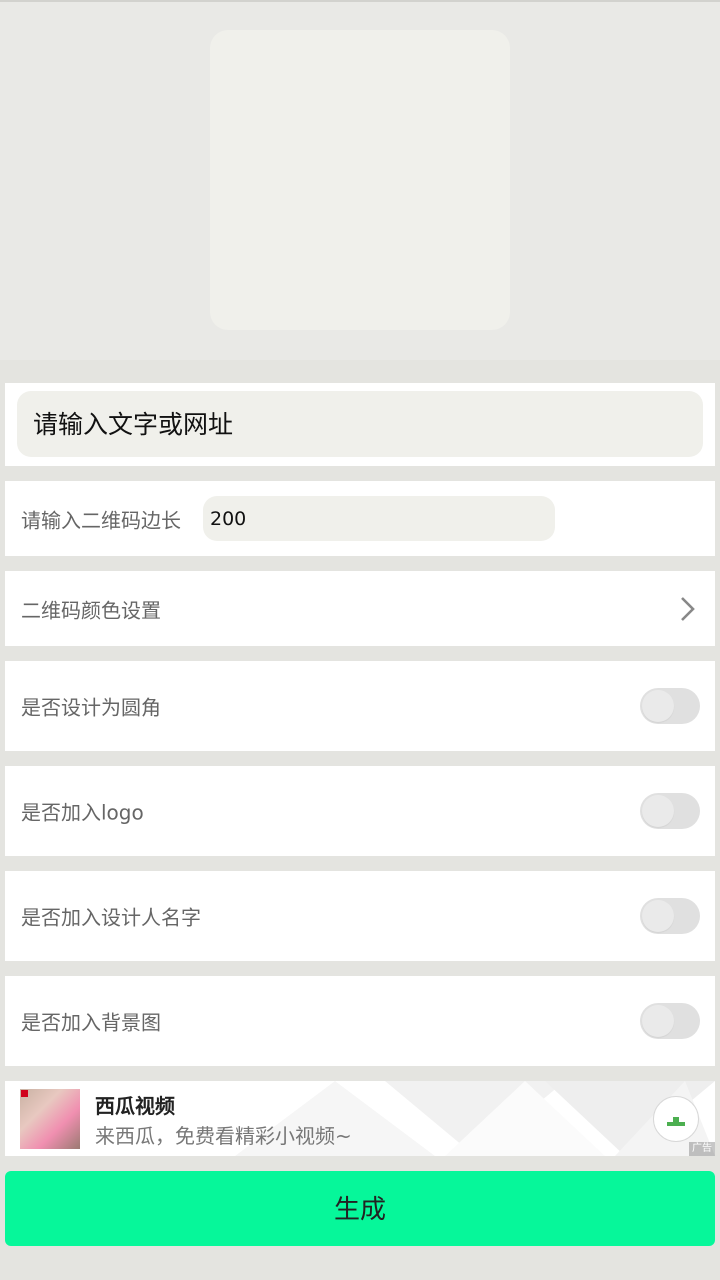 This screenshot has height=1280, width=720. I want to click on logo-label: 是否加入logo, so click(82, 812).